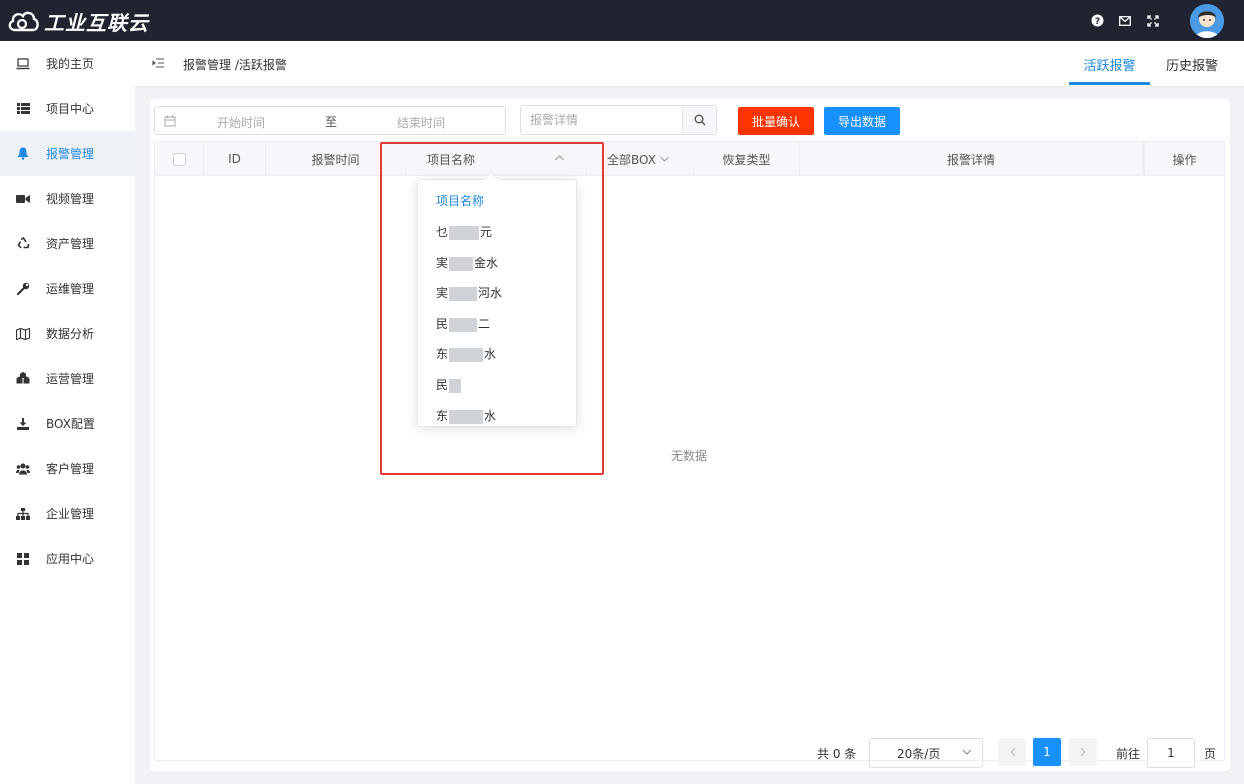 This screenshot has height=784, width=1244. What do you see at coordinates (235, 65) in the screenshot?
I see `breadcrumb: 报警管理 /活跃报警` at bounding box center [235, 65].